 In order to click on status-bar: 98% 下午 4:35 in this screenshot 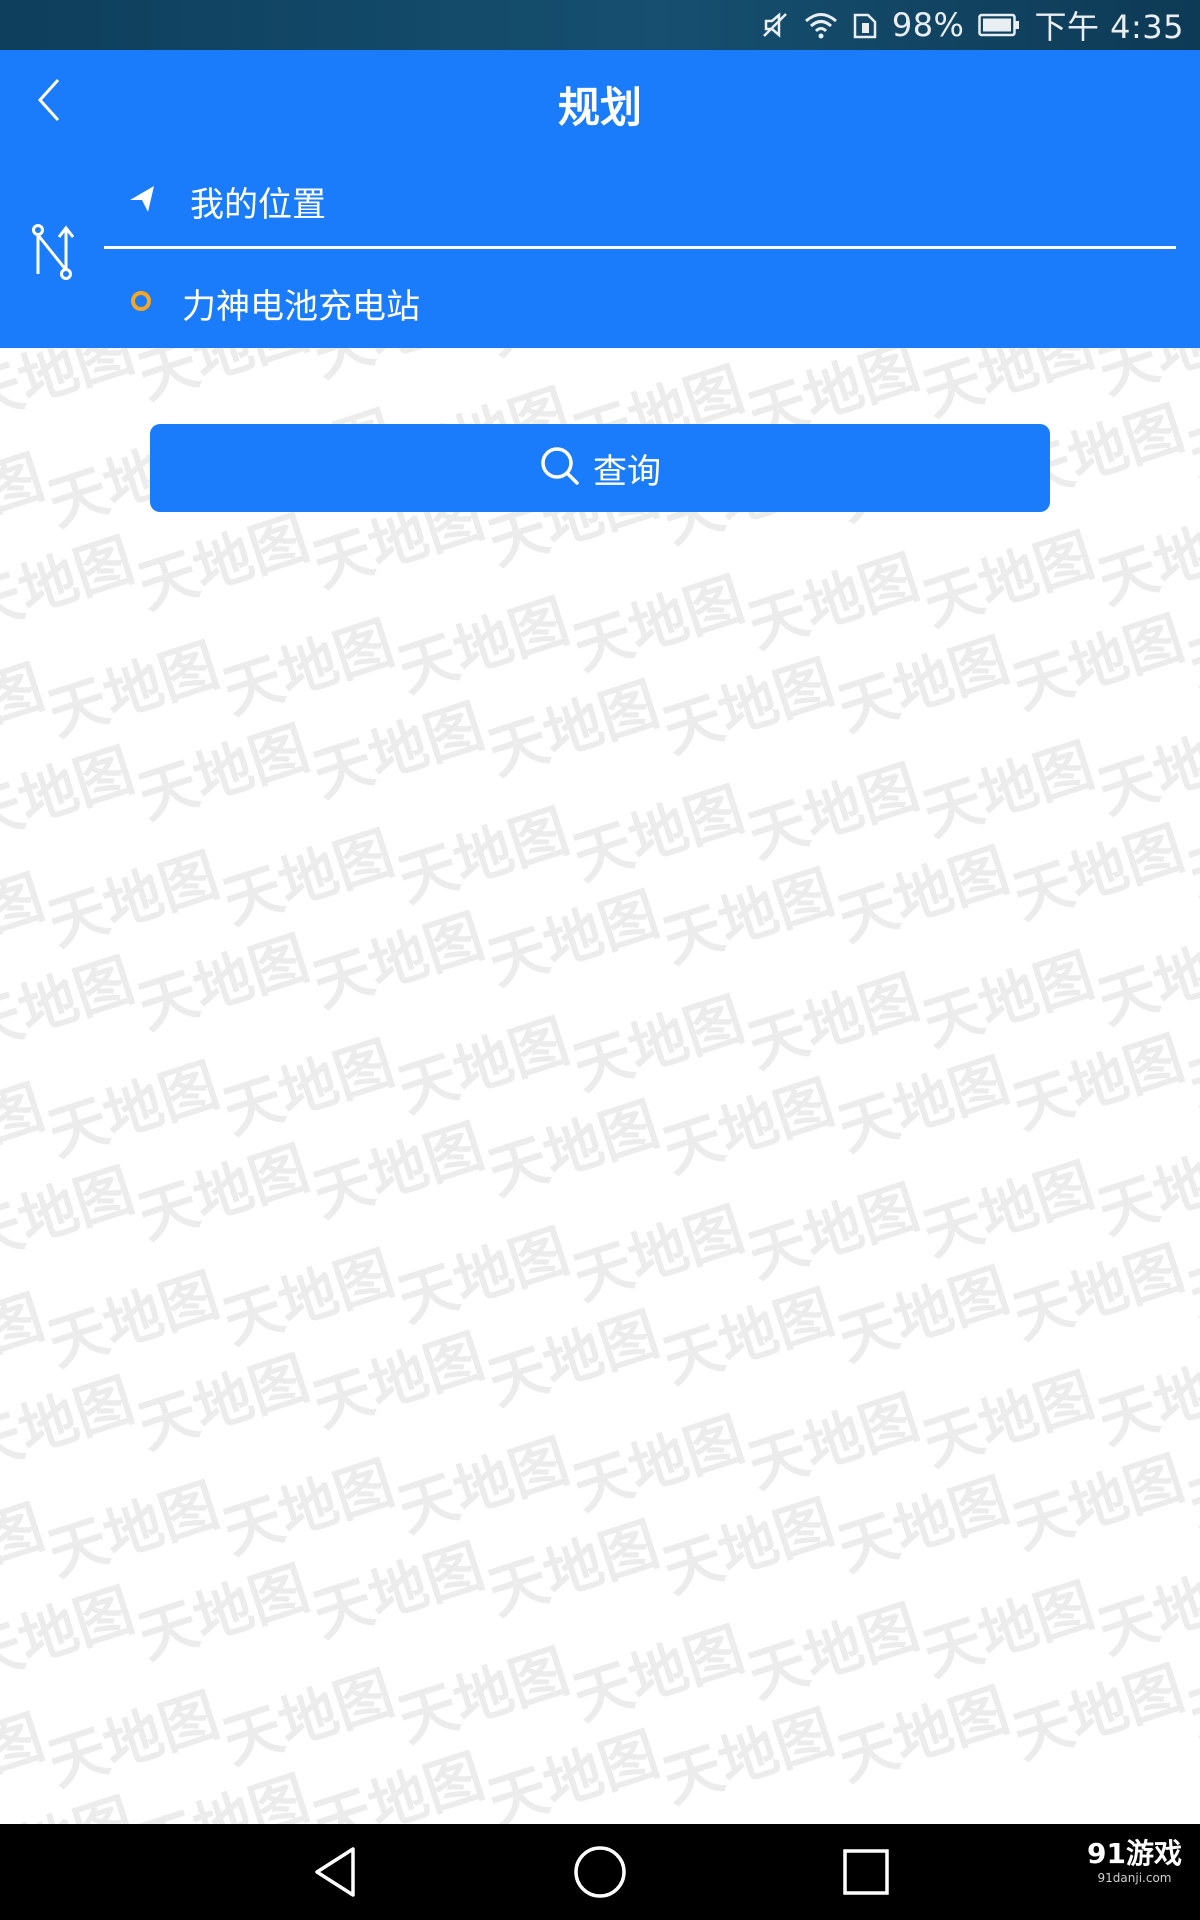, I will do `click(600, 25)`.